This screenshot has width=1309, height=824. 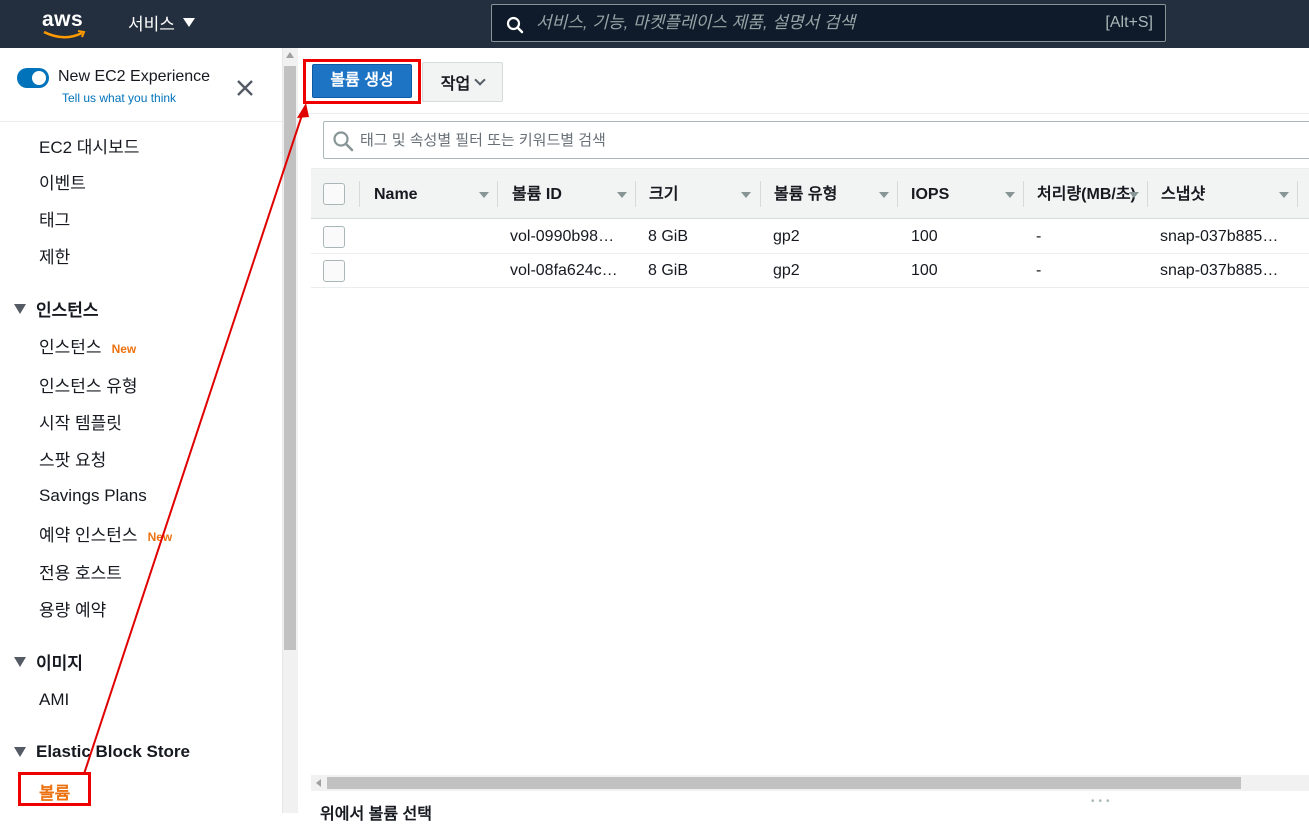 What do you see at coordinates (88, 384) in the screenshot?
I see `sidebar-item-instance-types: 인스턴스 유형` at bounding box center [88, 384].